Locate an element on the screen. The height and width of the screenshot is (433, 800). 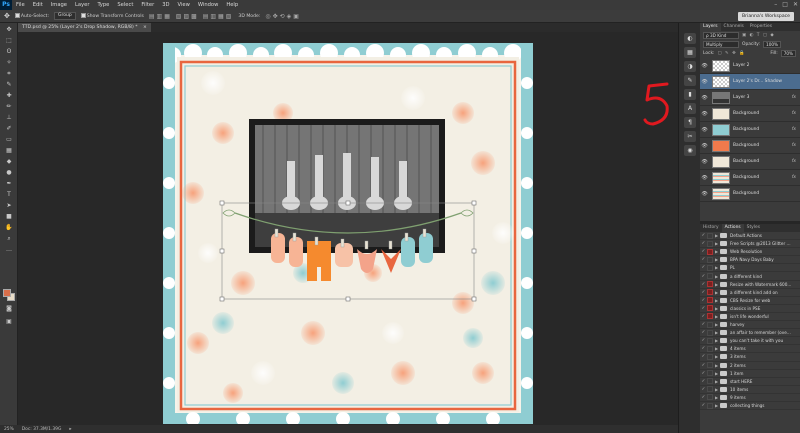
action-set-row: ✓ ▶ 2 items is located at coordinates (750, 366).